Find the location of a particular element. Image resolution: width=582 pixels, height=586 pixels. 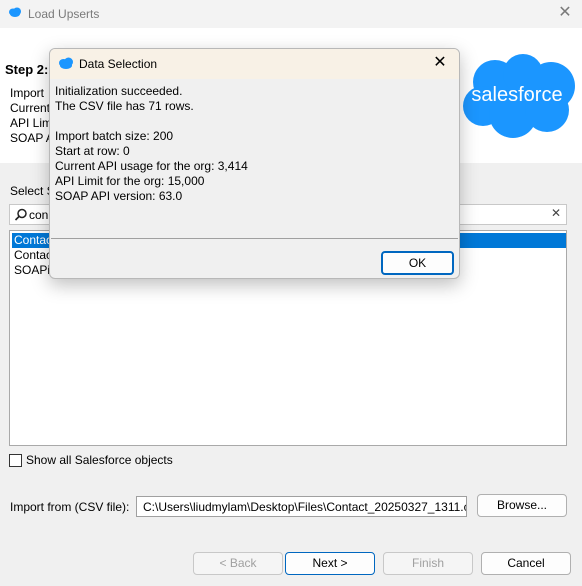

search-icon is located at coordinates (20, 214).